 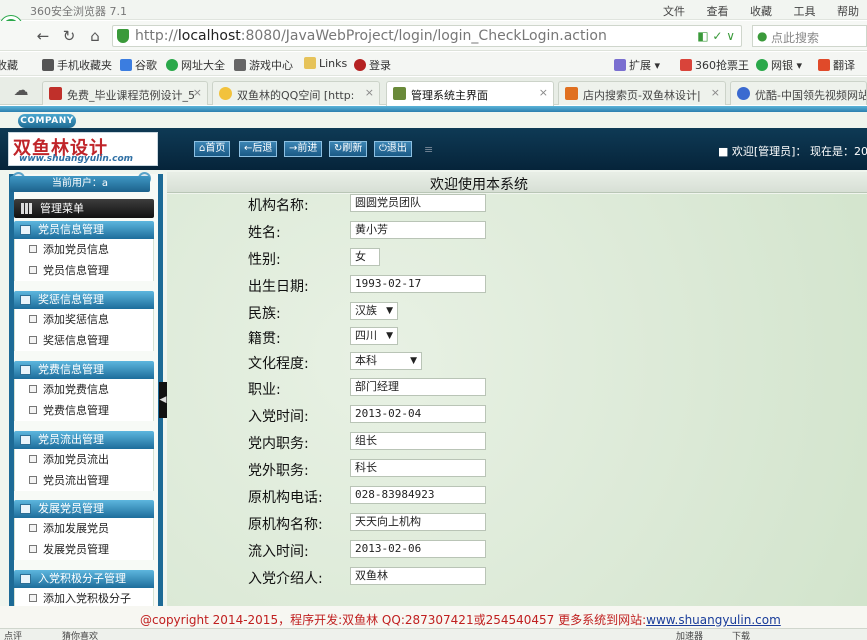 What do you see at coordinates (84, 319) in the screenshot?
I see `menu-item: 添加奖惩信息` at bounding box center [84, 319].